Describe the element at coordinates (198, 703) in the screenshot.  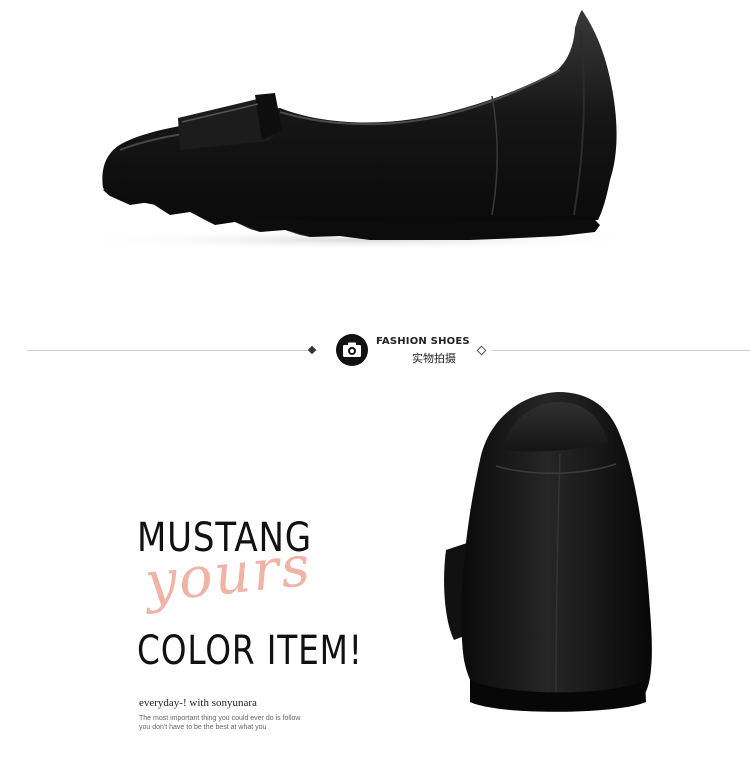
I see `tagline: everyday-! with sonyunara` at that location.